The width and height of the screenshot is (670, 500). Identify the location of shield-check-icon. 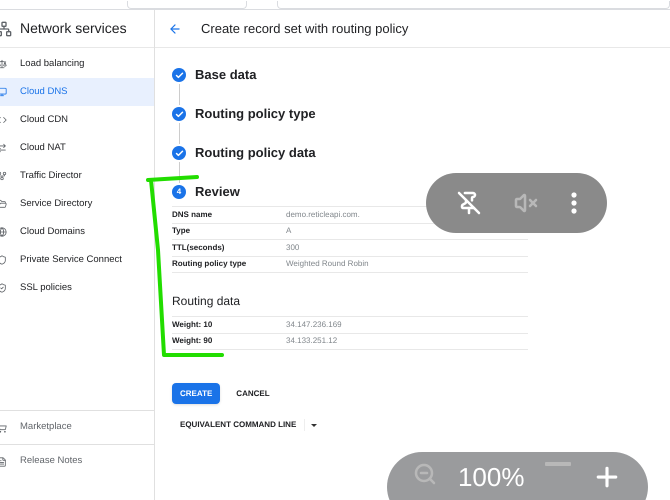
(3, 288).